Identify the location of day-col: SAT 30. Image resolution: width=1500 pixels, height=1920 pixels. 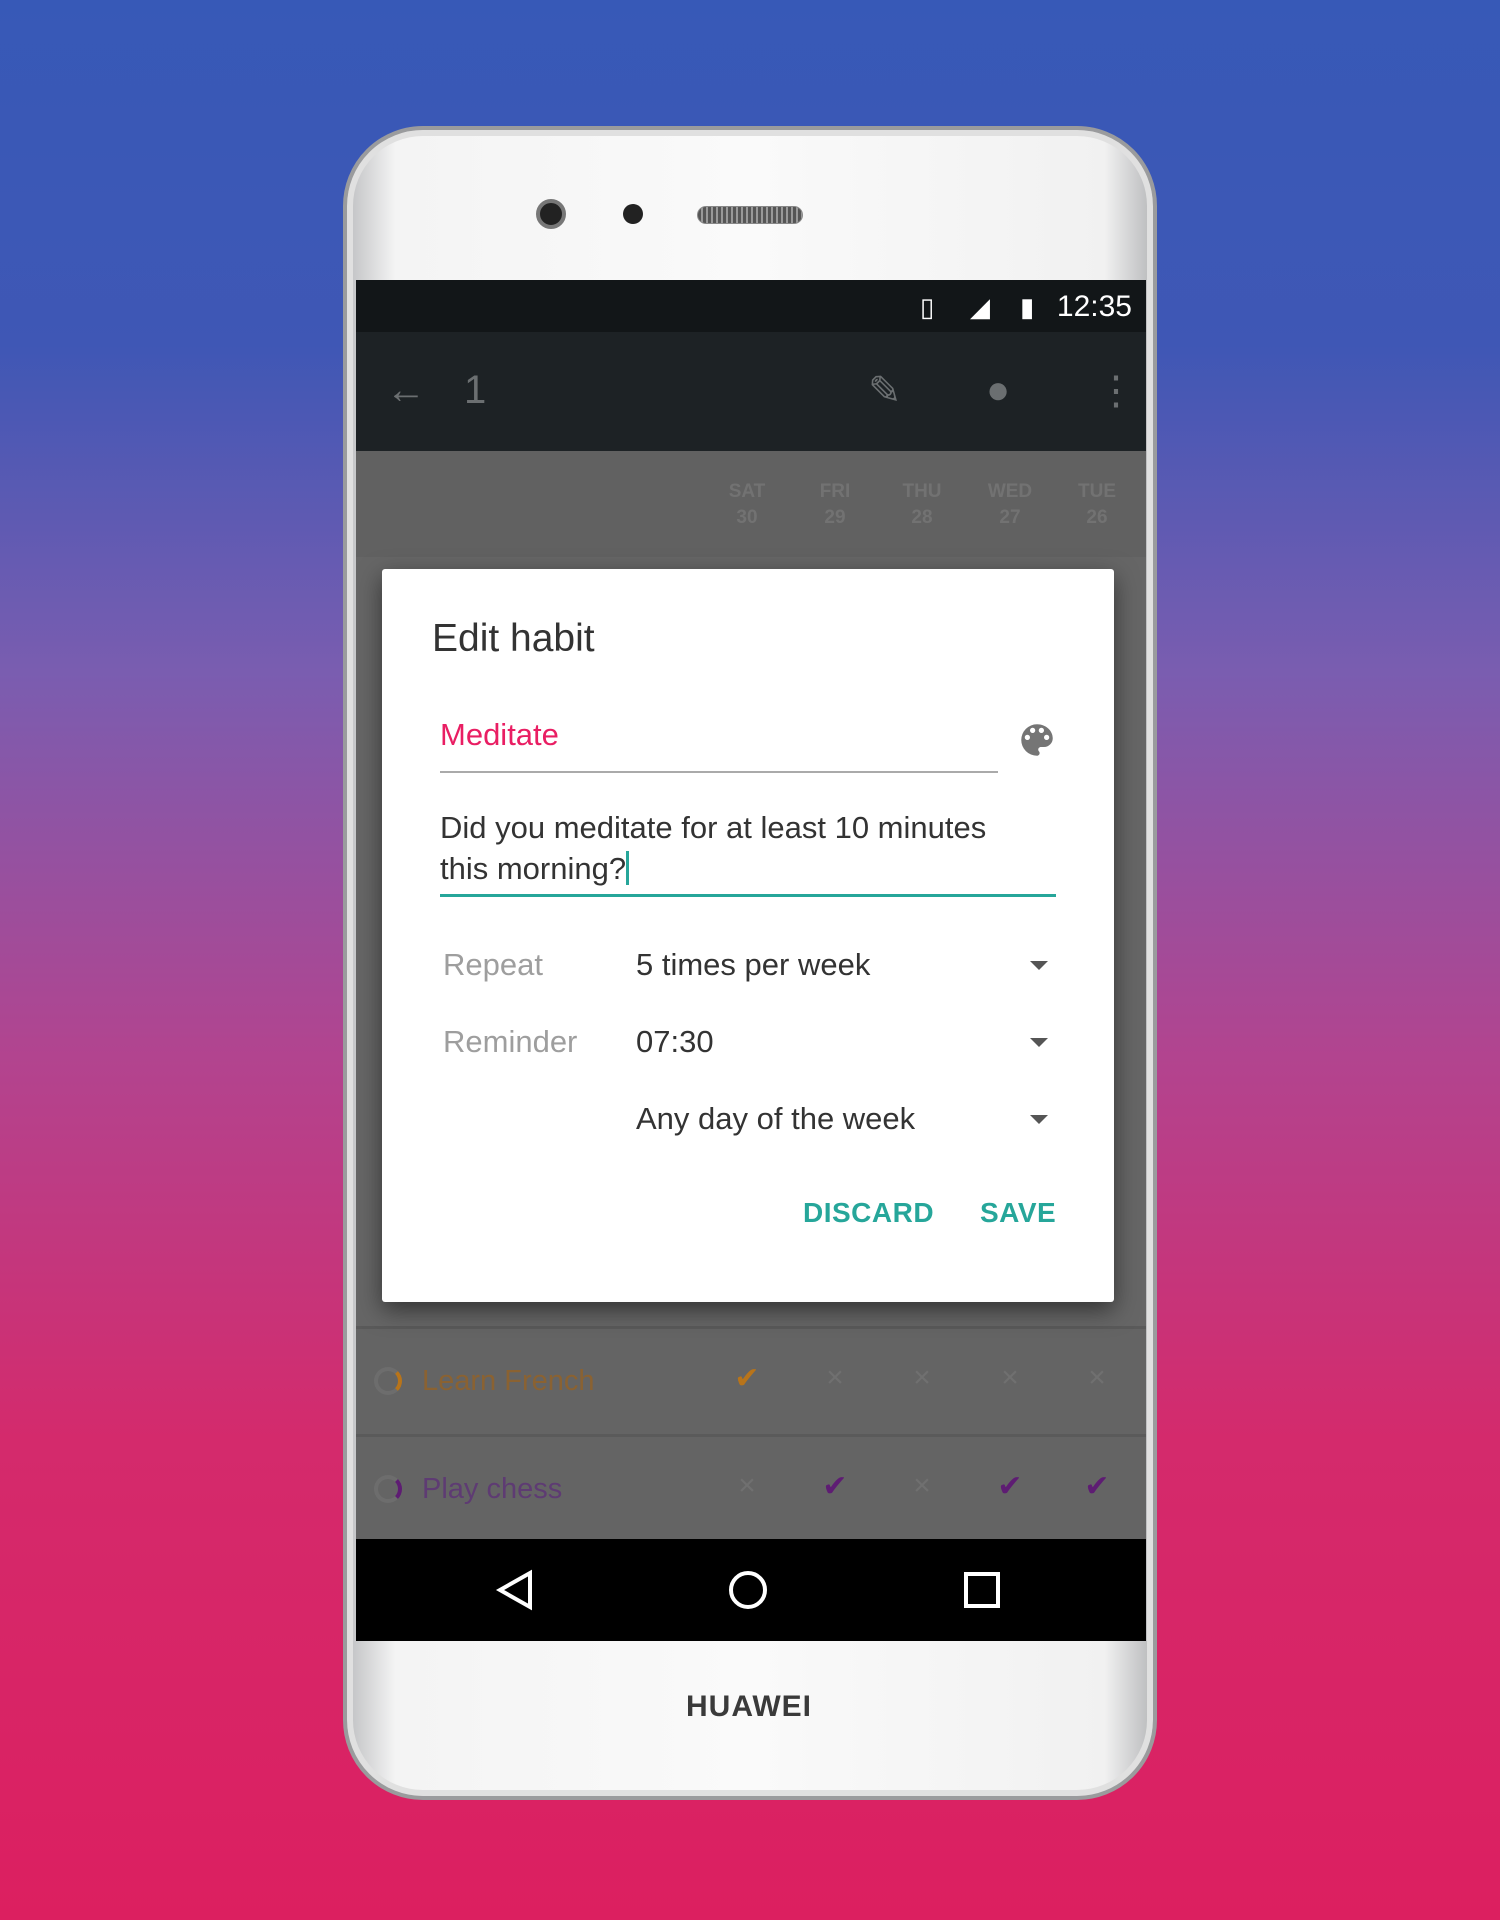
(747, 504).